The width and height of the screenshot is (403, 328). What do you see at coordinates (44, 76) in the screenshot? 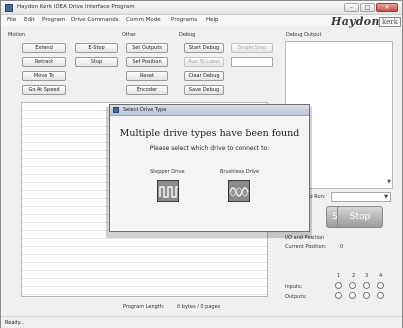
I see `move-to-button: Move To` at bounding box center [44, 76].